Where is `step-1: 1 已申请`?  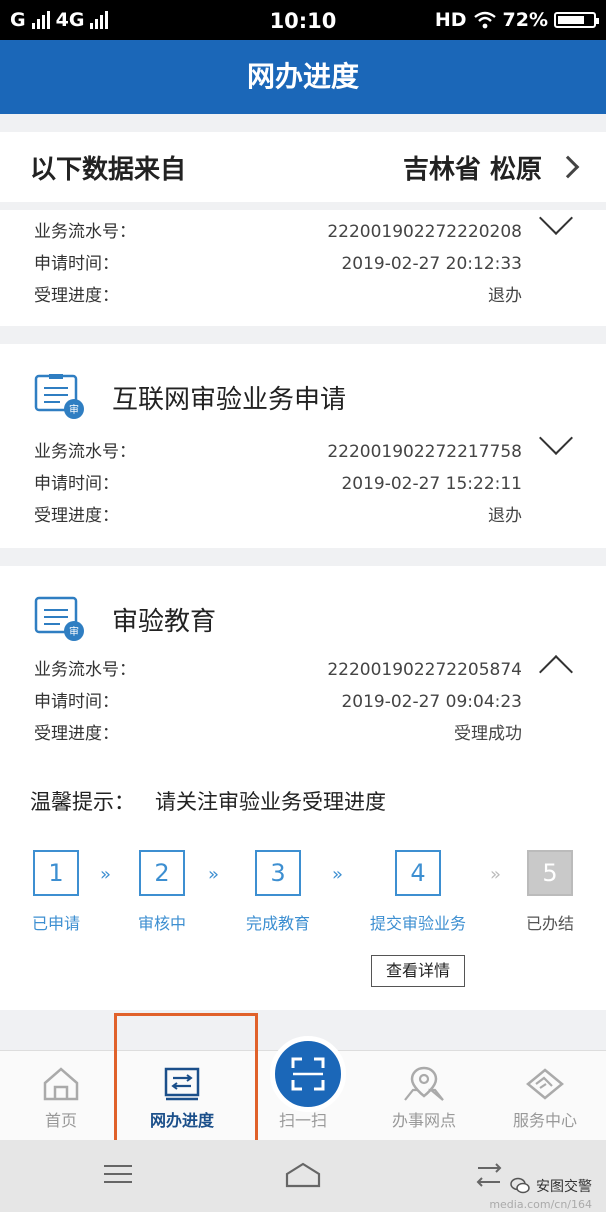 step-1: 1 已申请 is located at coordinates (58, 892).